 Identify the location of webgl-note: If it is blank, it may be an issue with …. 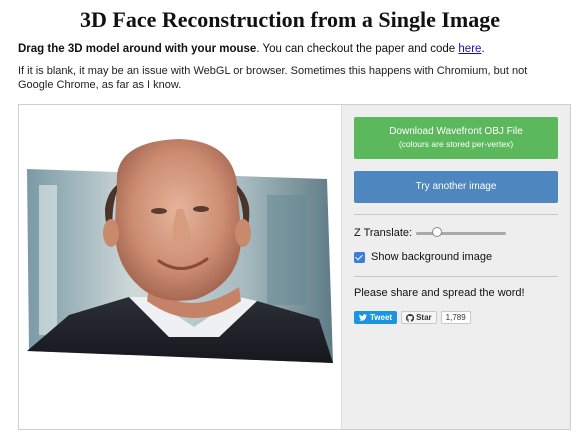
(273, 78).